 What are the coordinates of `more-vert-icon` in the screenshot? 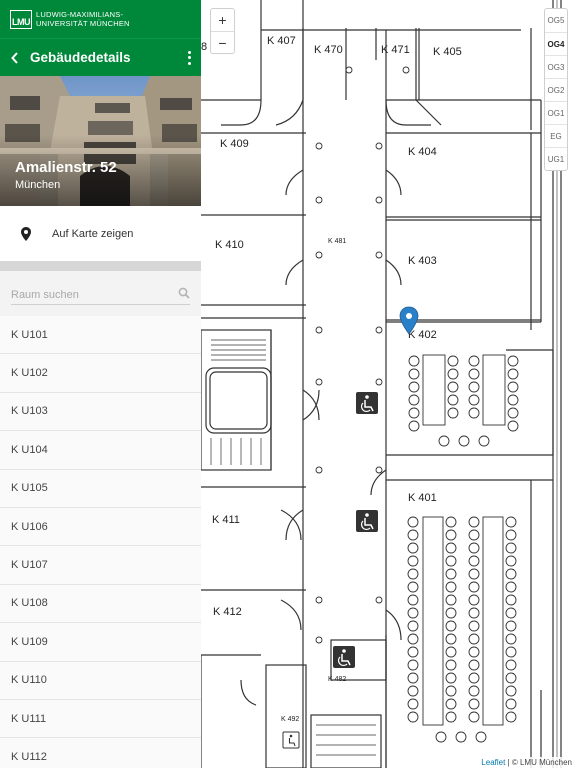 It's located at (189, 52).